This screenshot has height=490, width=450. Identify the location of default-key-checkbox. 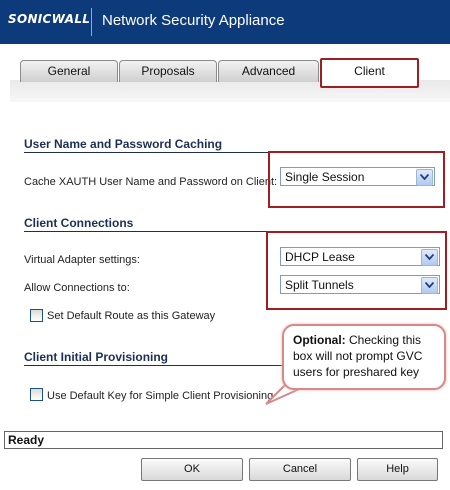
(36, 394).